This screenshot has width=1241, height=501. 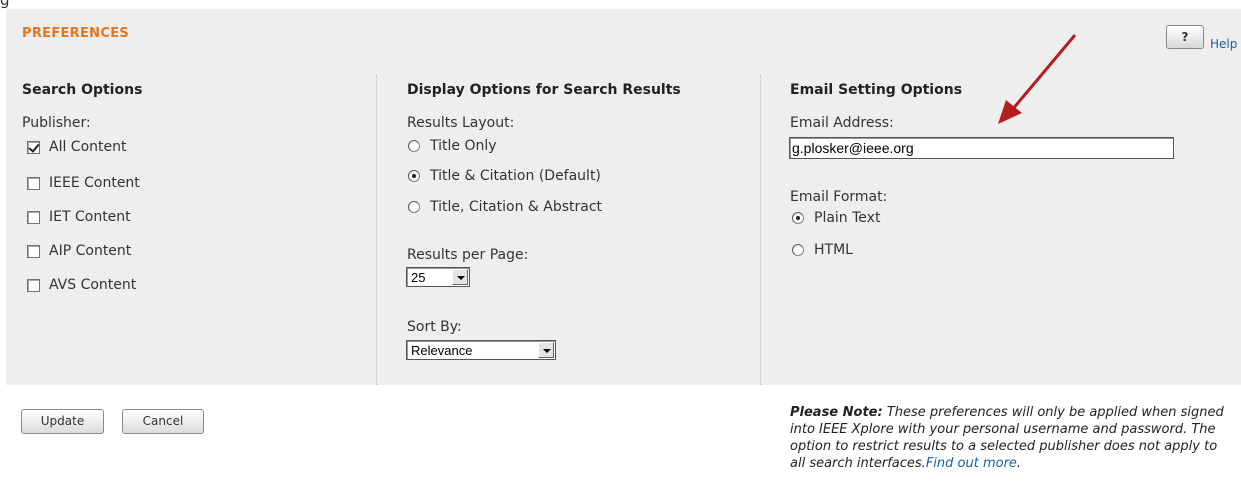 What do you see at coordinates (438, 277) in the screenshot?
I see `results-per-page-select: 25` at bounding box center [438, 277].